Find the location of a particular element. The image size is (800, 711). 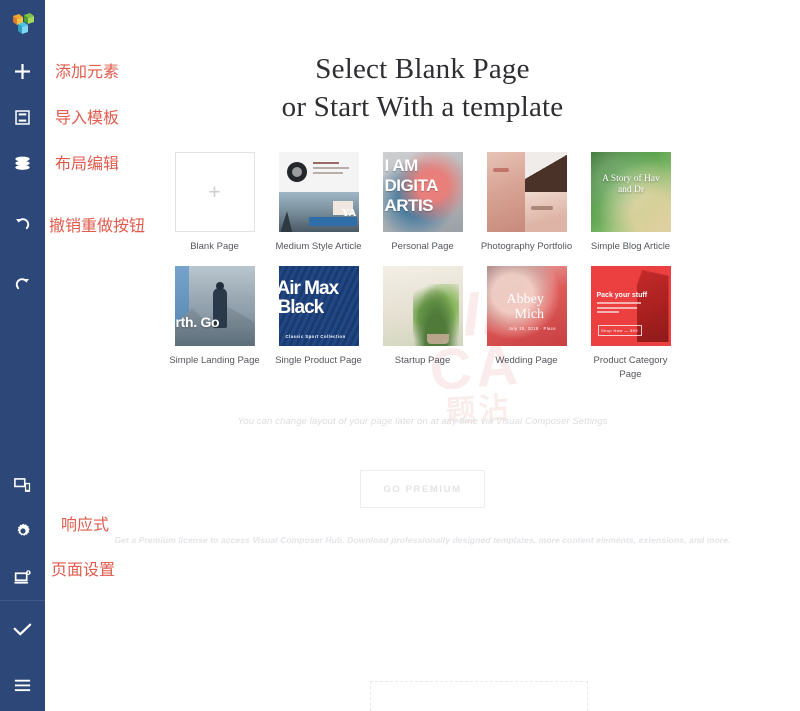

left-toolbar is located at coordinates (22, 355).